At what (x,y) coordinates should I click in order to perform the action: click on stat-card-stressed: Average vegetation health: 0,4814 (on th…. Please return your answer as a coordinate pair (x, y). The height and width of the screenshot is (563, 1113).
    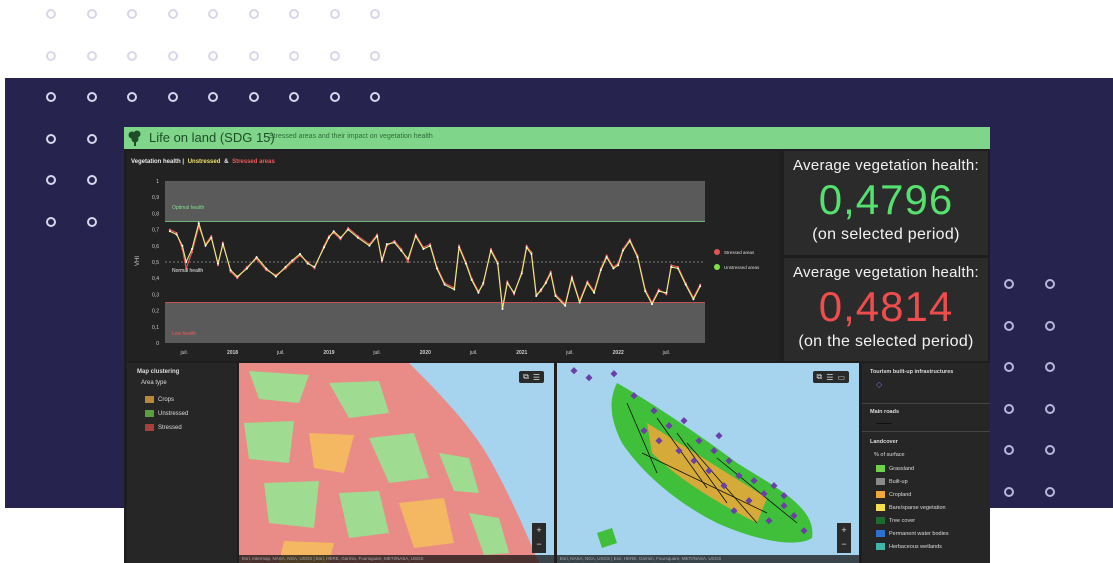
    Looking at the image, I should click on (886, 309).